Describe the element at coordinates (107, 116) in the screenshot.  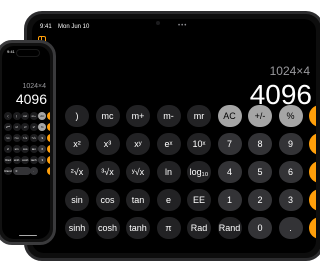
I see `ipad-key-0-1: mc` at that location.